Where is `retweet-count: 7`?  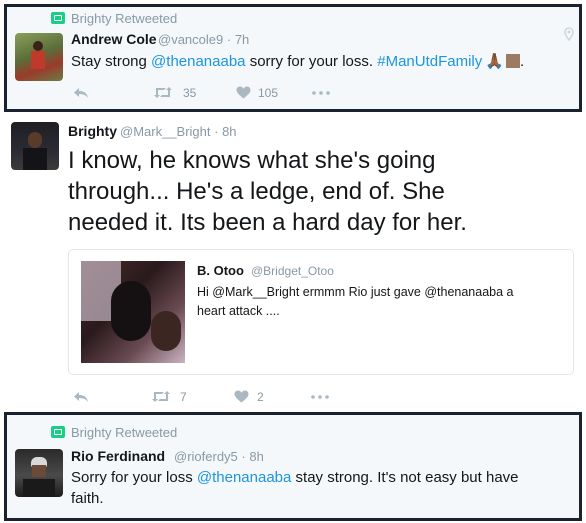 retweet-count: 7 is located at coordinates (183, 397).